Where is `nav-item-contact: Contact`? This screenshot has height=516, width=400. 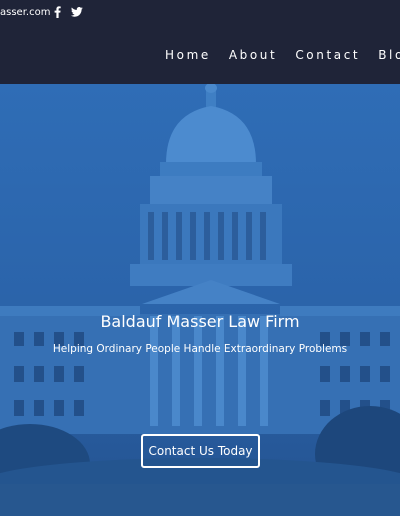 nav-item-contact: Contact is located at coordinates (327, 55).